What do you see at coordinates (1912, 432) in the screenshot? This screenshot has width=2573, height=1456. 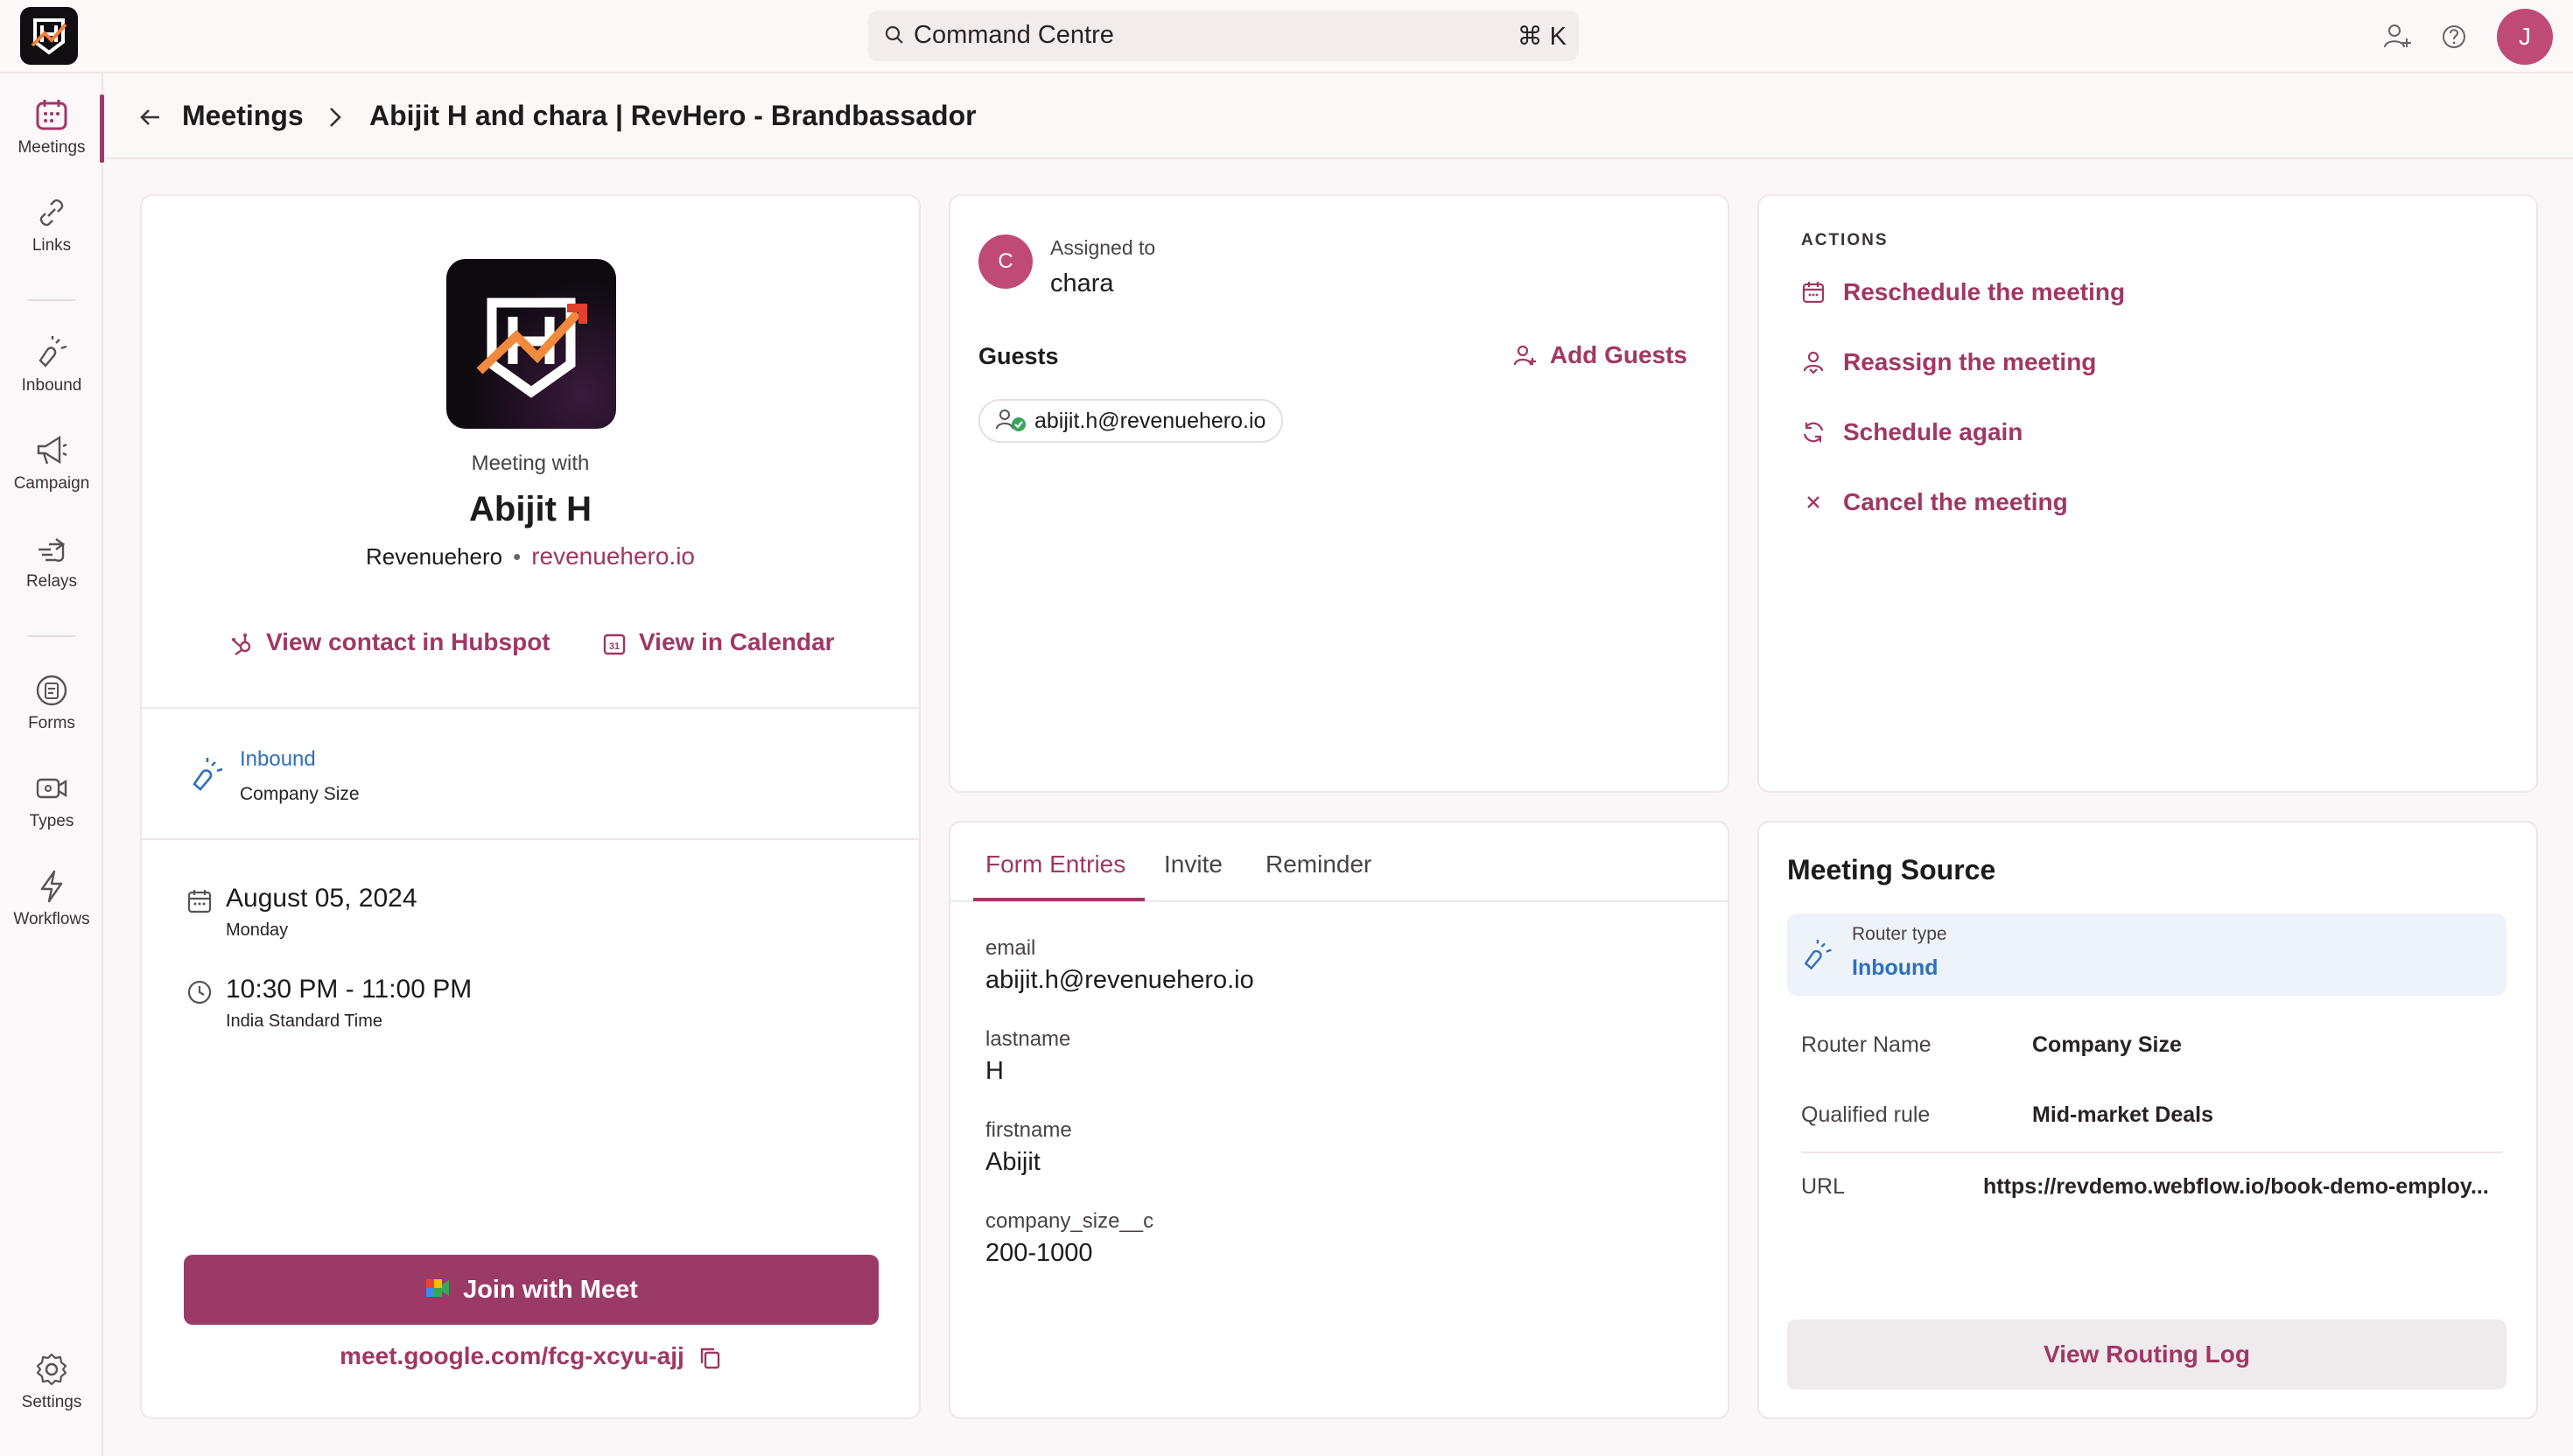 I see `schedule-again-action: Schedule again` at bounding box center [1912, 432].